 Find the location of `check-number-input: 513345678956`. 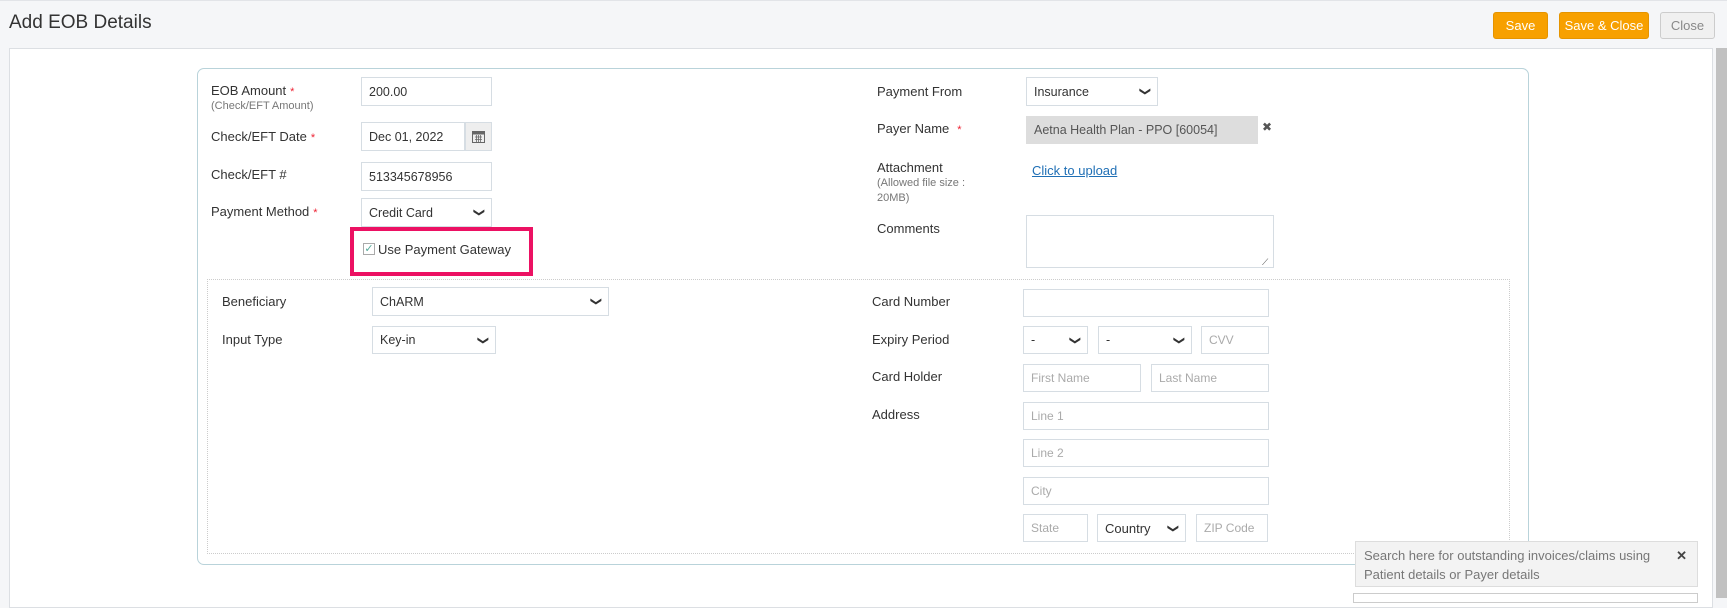

check-number-input: 513345678956 is located at coordinates (426, 176).